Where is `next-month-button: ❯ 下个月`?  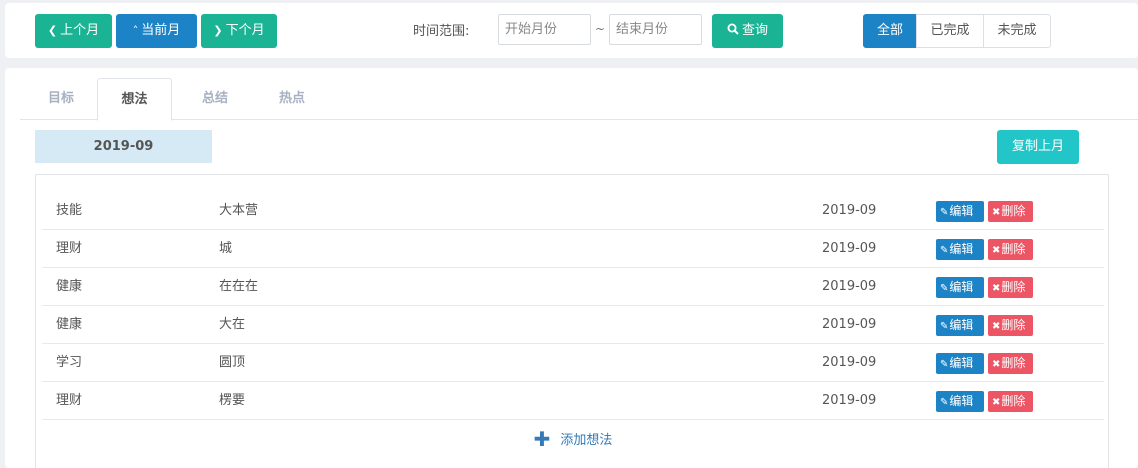 next-month-button: ❯ 下个月 is located at coordinates (239, 31).